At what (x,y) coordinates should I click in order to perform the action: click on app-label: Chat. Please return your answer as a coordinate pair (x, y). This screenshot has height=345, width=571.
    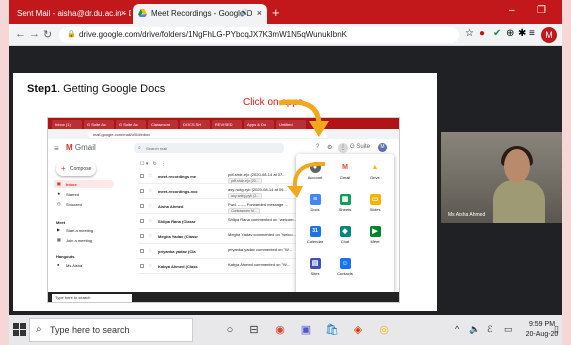
    Looking at the image, I should click on (345, 241).